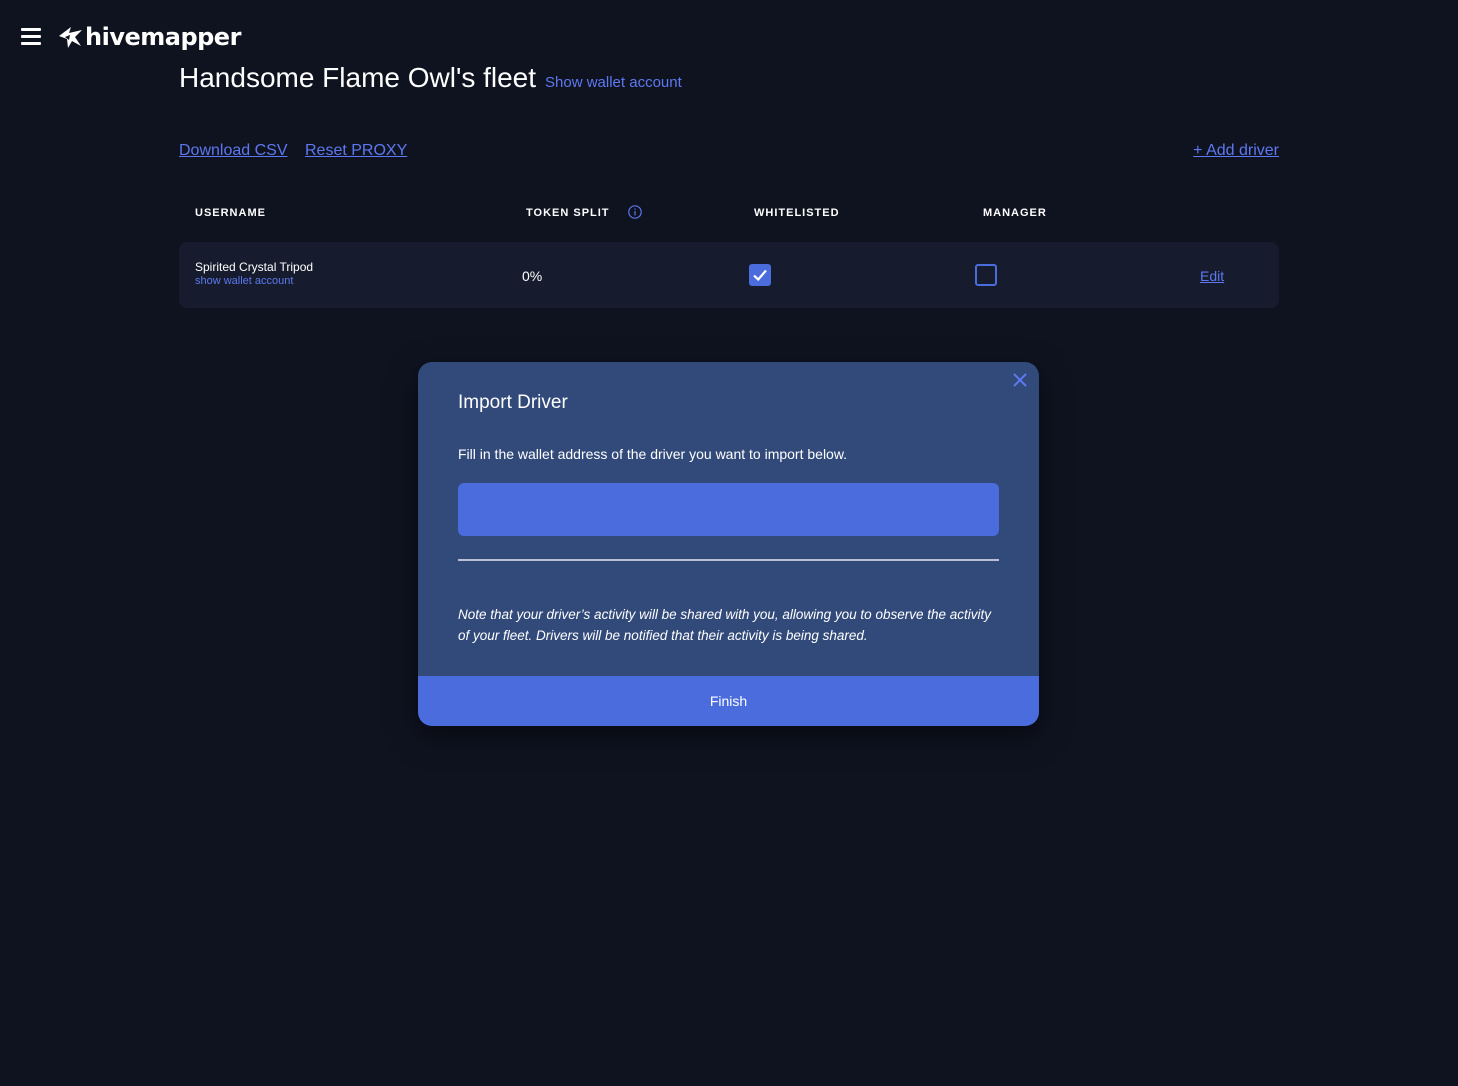 Image resolution: width=1458 pixels, height=1086 pixels. I want to click on whitelisted-checkbox, so click(760, 275).